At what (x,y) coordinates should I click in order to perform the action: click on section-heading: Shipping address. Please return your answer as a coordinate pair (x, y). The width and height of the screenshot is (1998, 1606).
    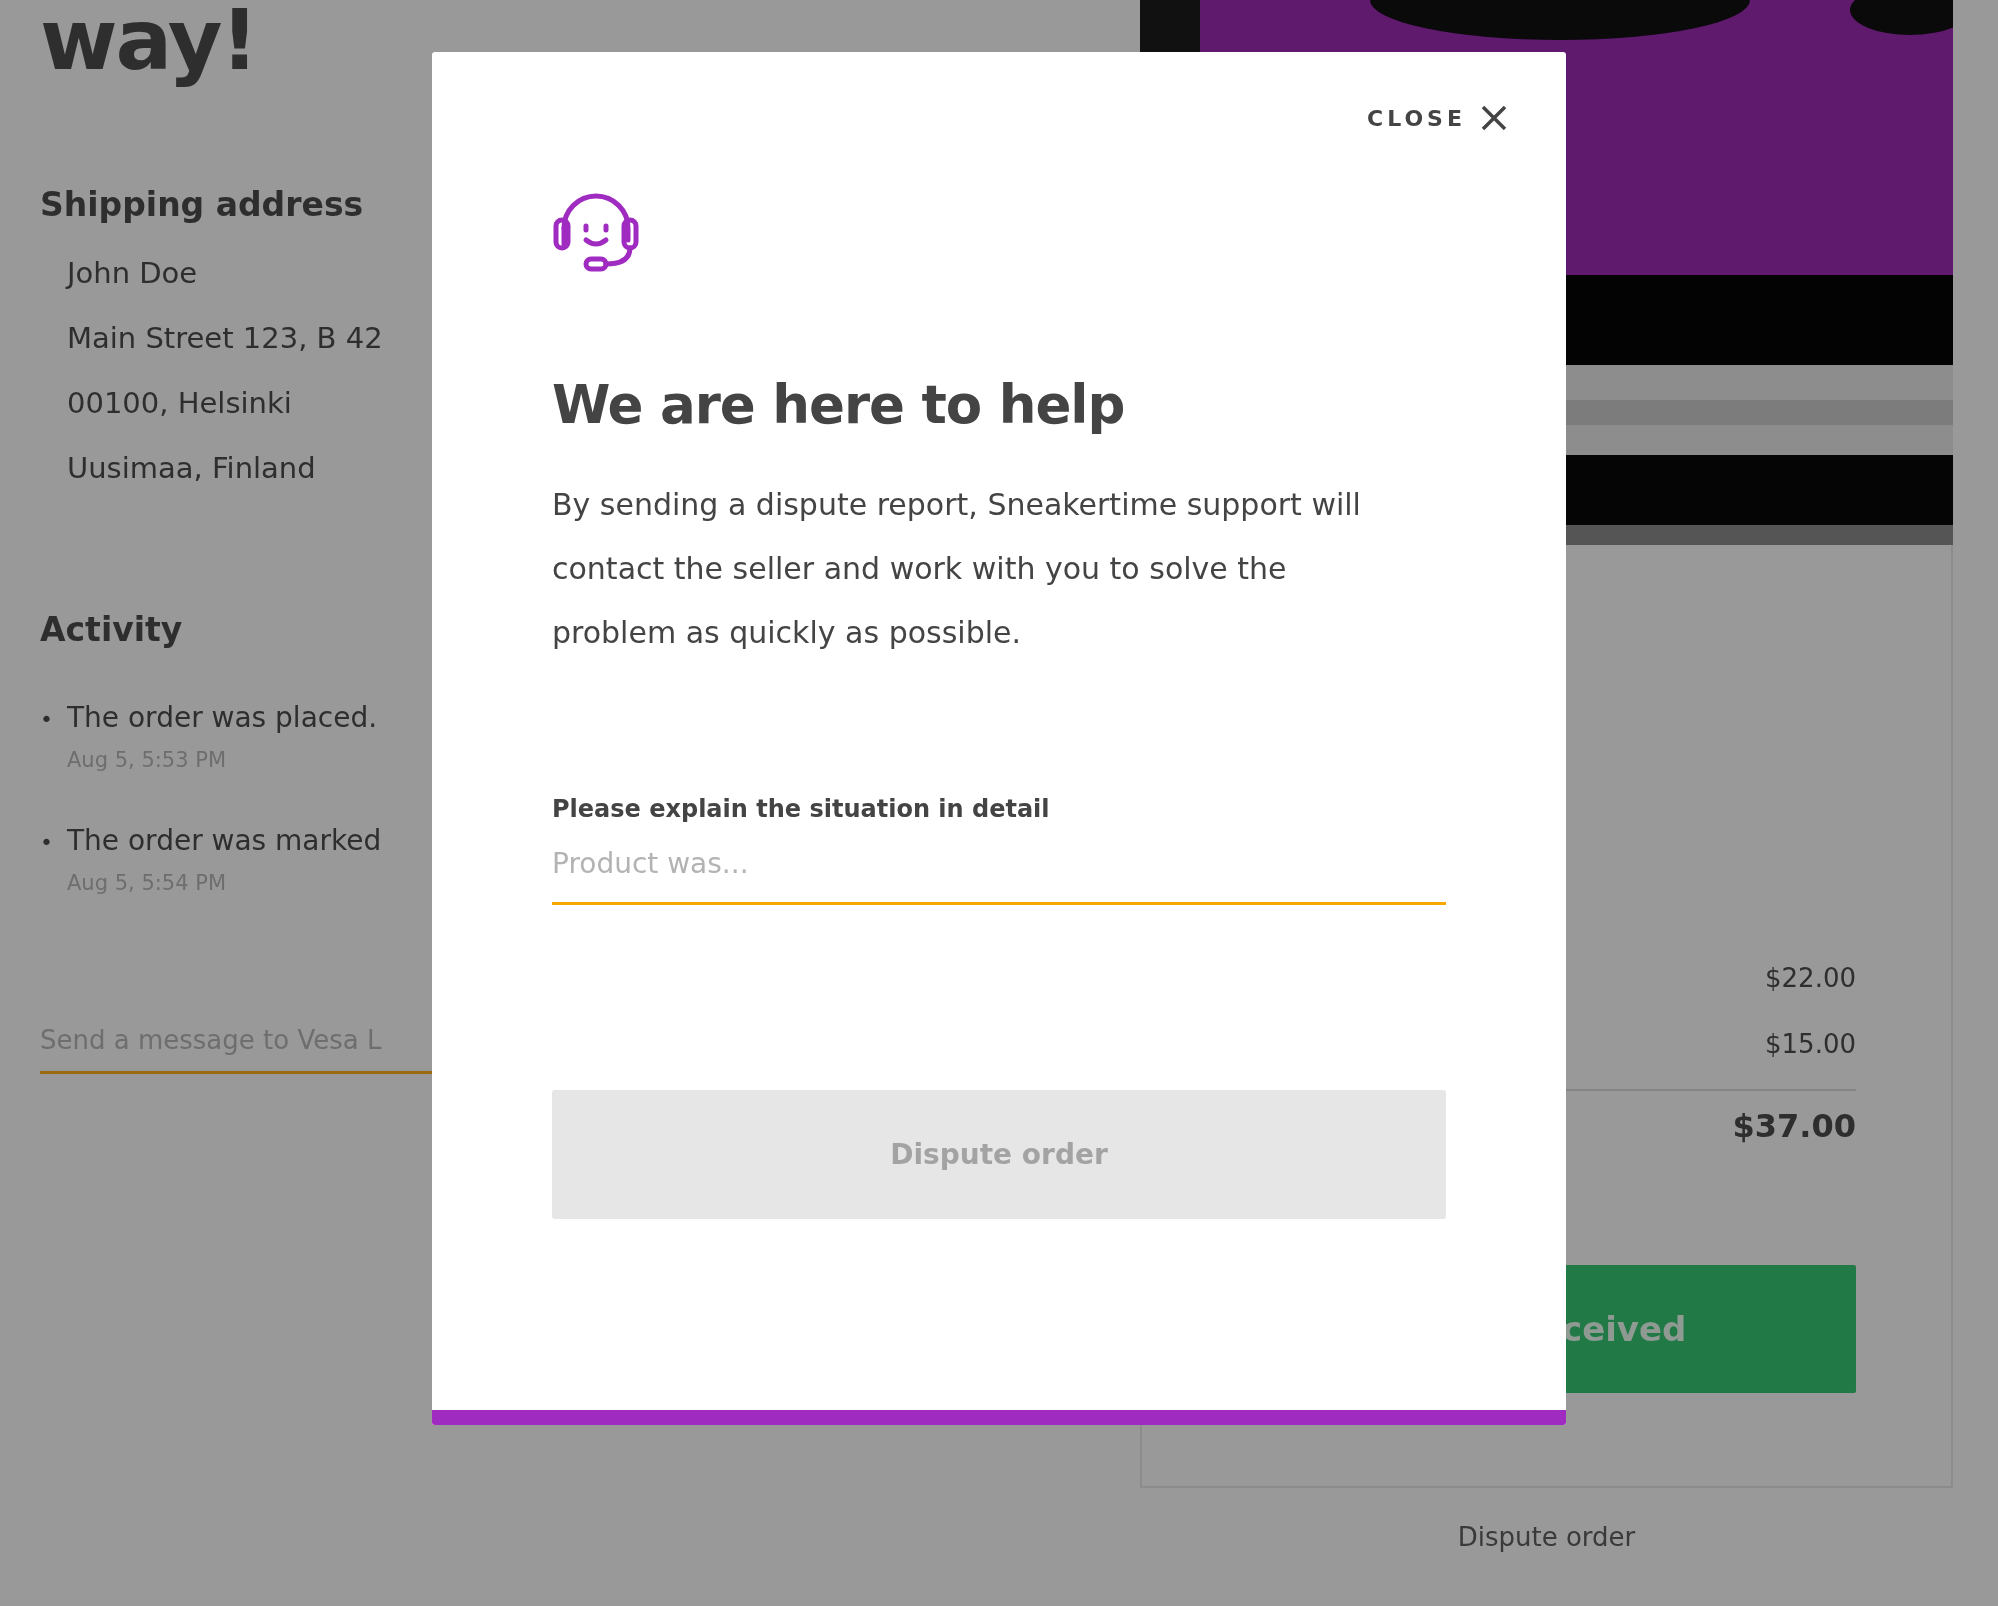
    Looking at the image, I should click on (202, 204).